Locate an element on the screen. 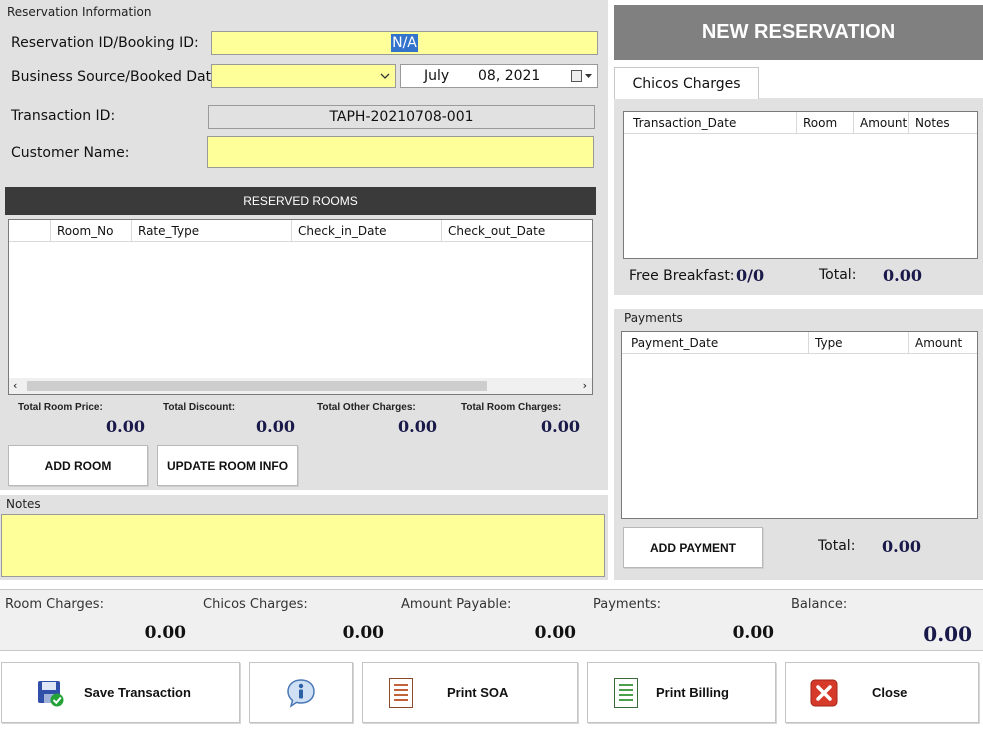 The image size is (983, 730). column-rate-type: Rate_Type is located at coordinates (212, 231).